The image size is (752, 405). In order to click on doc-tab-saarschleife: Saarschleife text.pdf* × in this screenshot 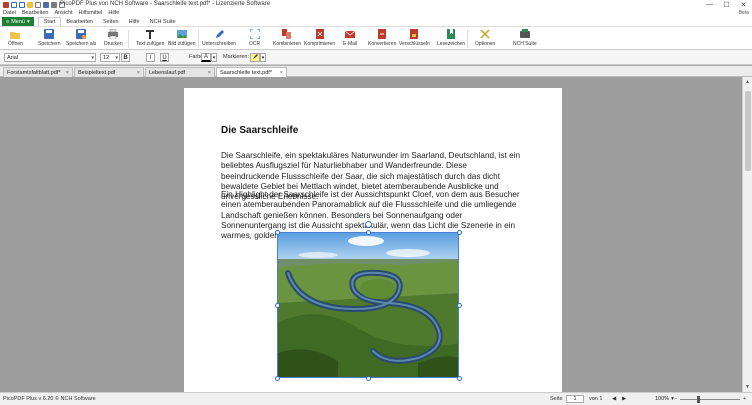, I will do `click(251, 72)`.